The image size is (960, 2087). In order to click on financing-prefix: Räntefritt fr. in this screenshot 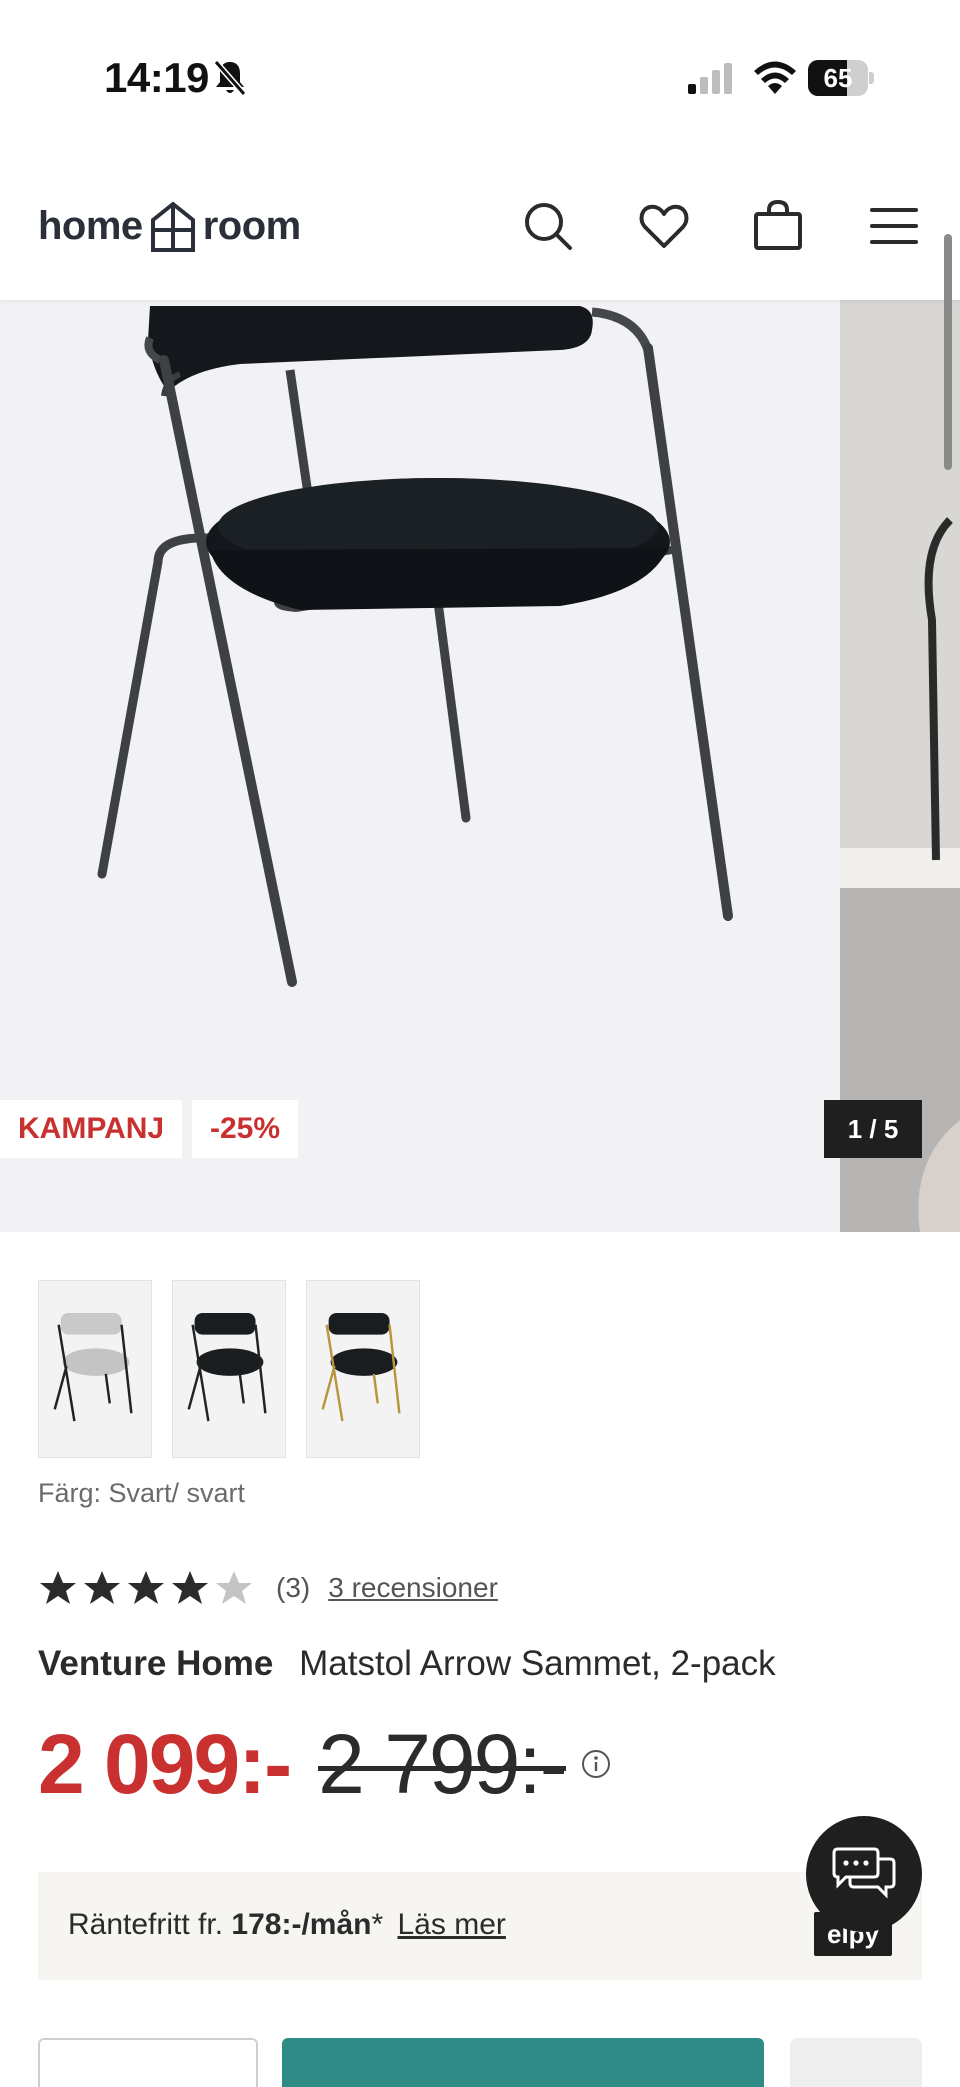, I will do `click(146, 1924)`.